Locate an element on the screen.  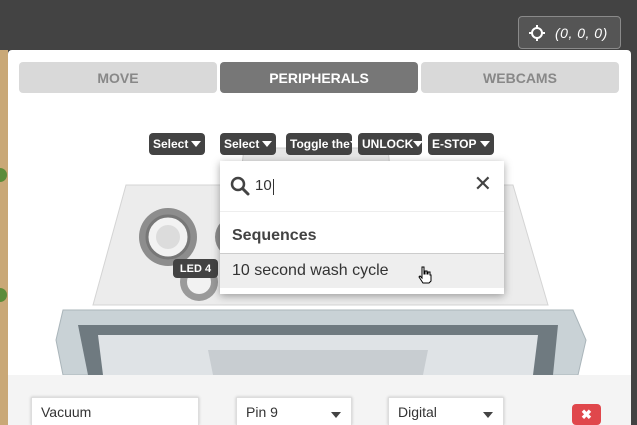
mode-select: Digital is located at coordinates (446, 411).